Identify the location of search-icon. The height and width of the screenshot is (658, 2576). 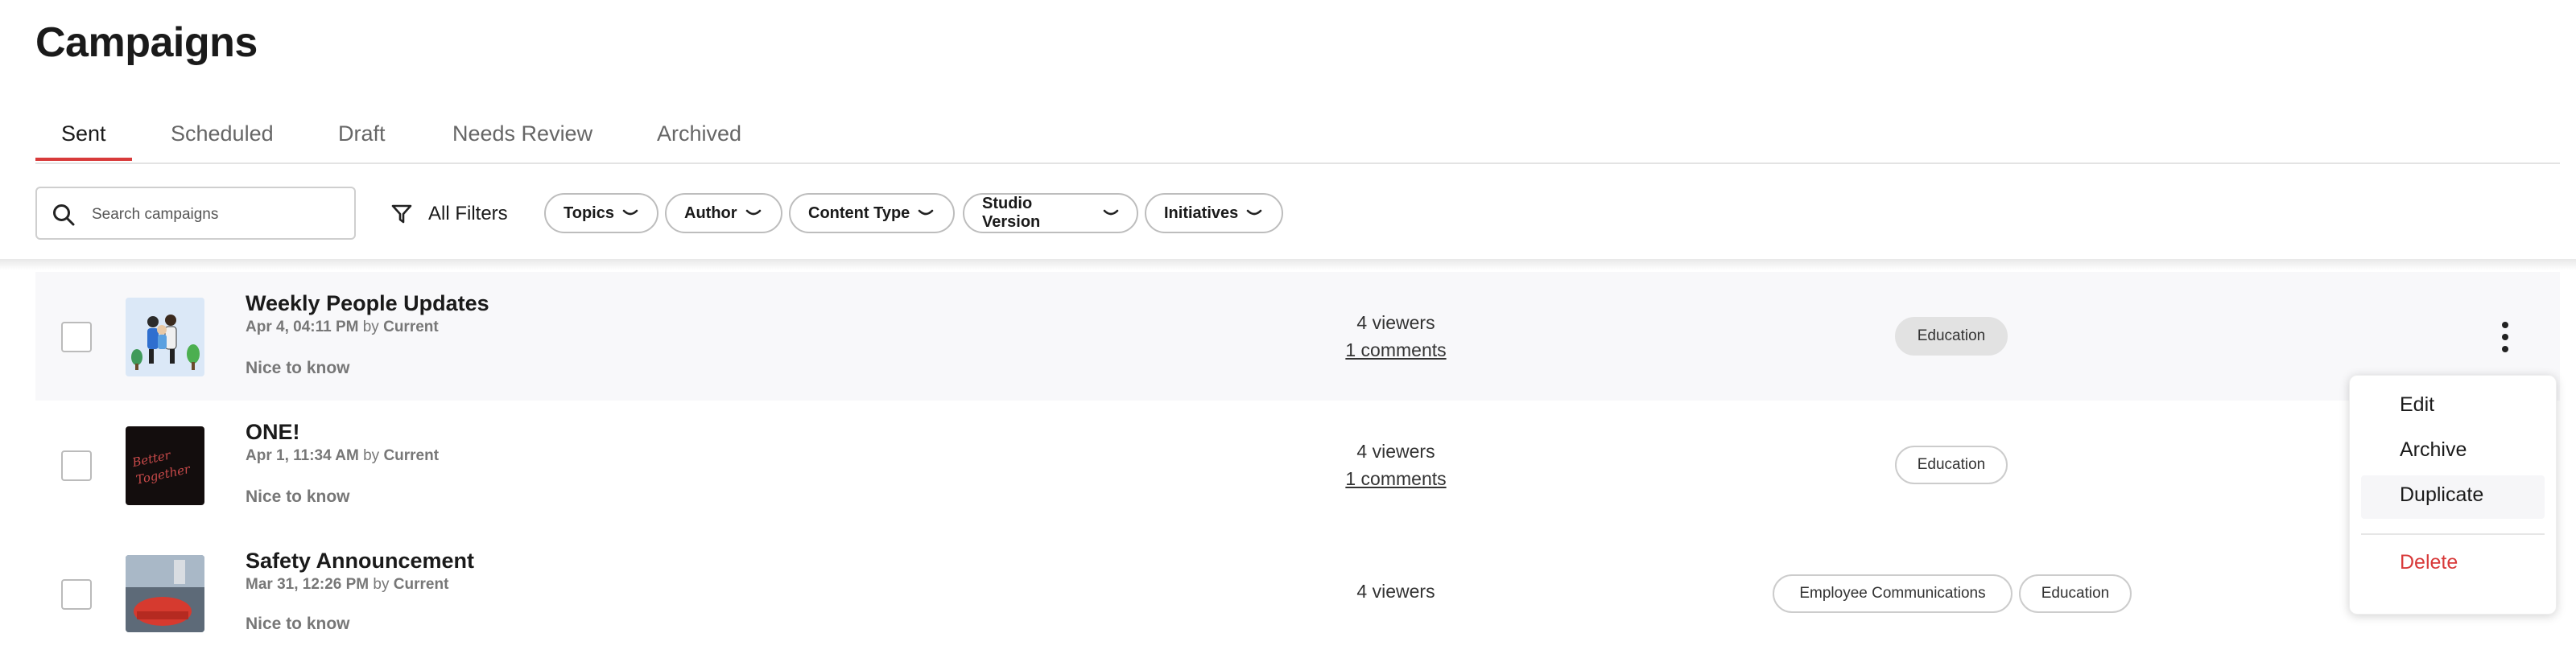
(64, 215).